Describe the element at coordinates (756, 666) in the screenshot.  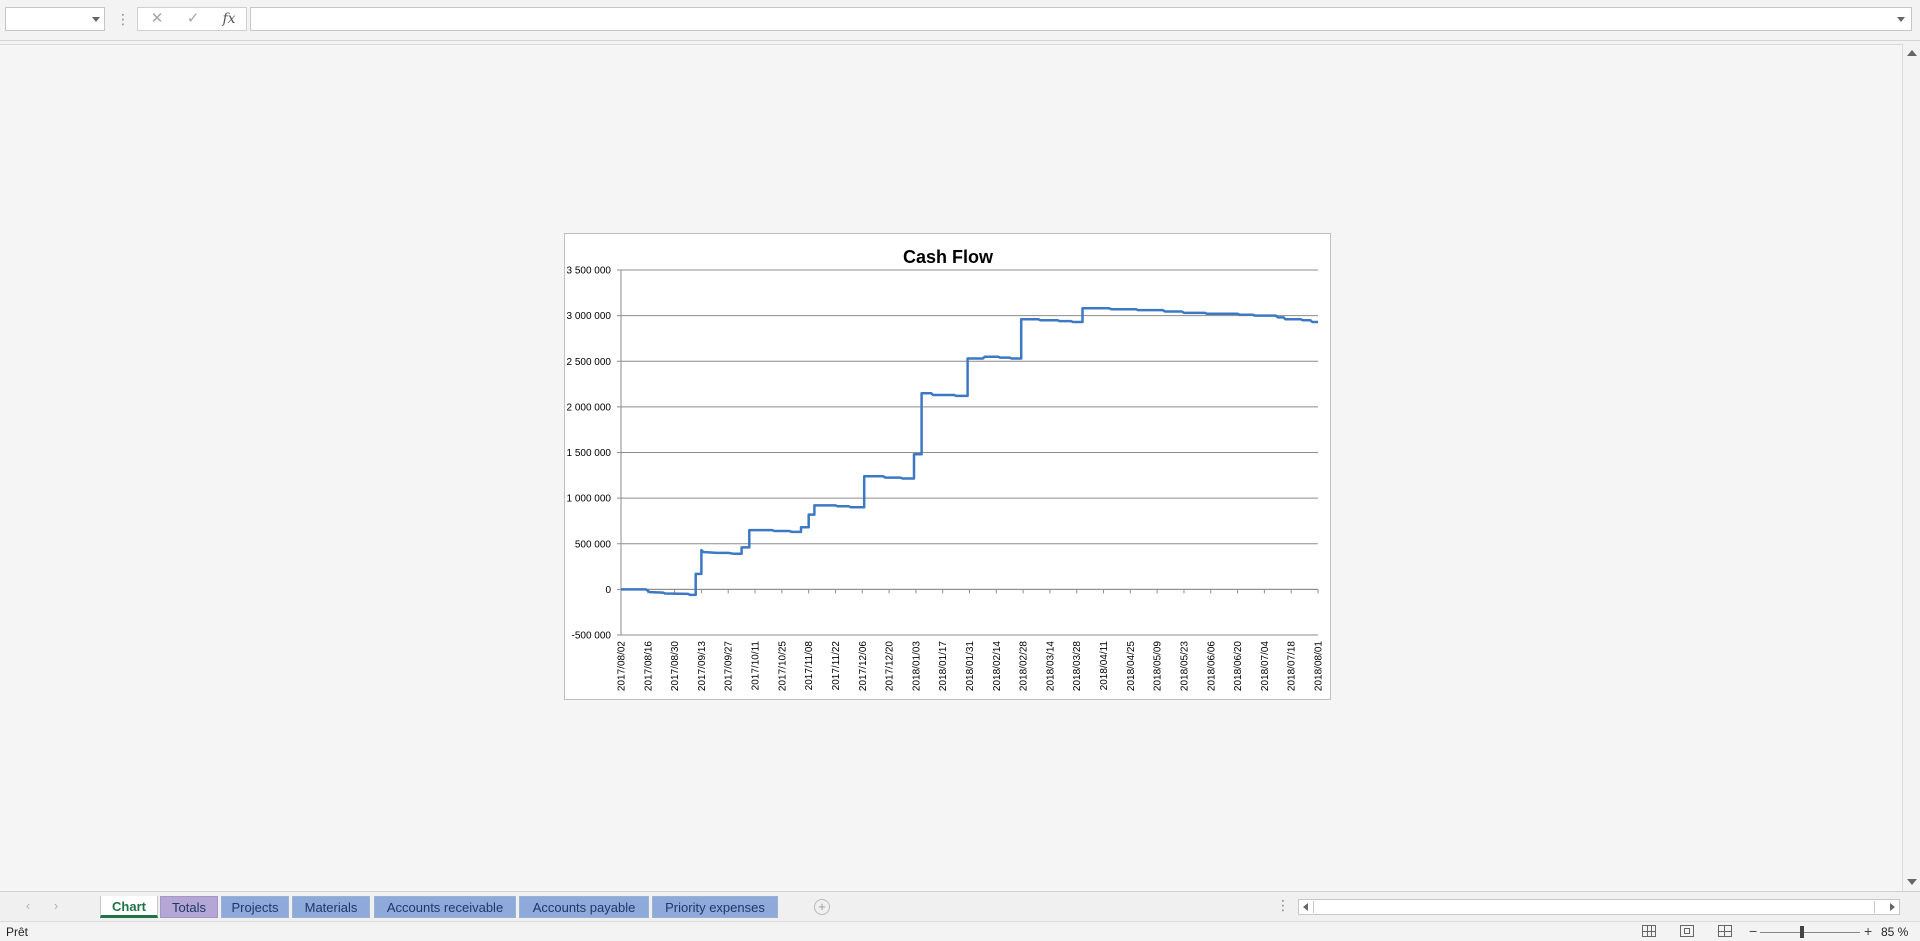
I see `x-tick-label: 2017/10/11` at that location.